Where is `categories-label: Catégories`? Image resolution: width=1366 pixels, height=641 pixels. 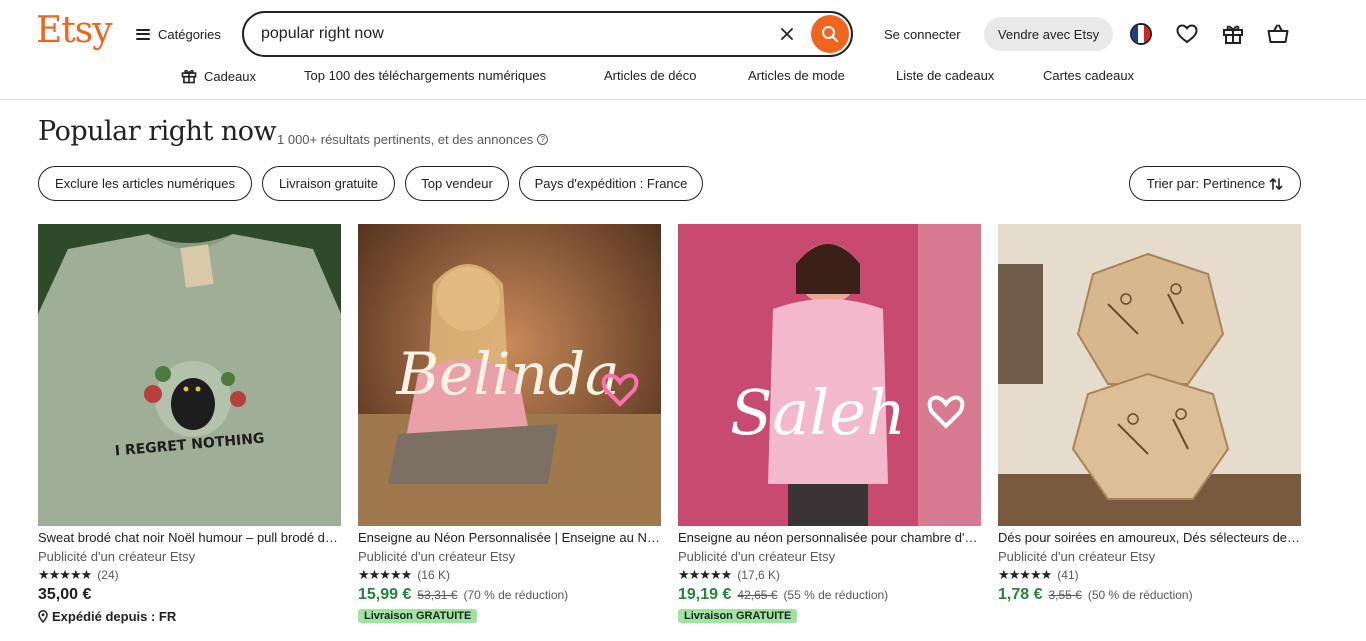
categories-label: Catégories is located at coordinates (189, 34).